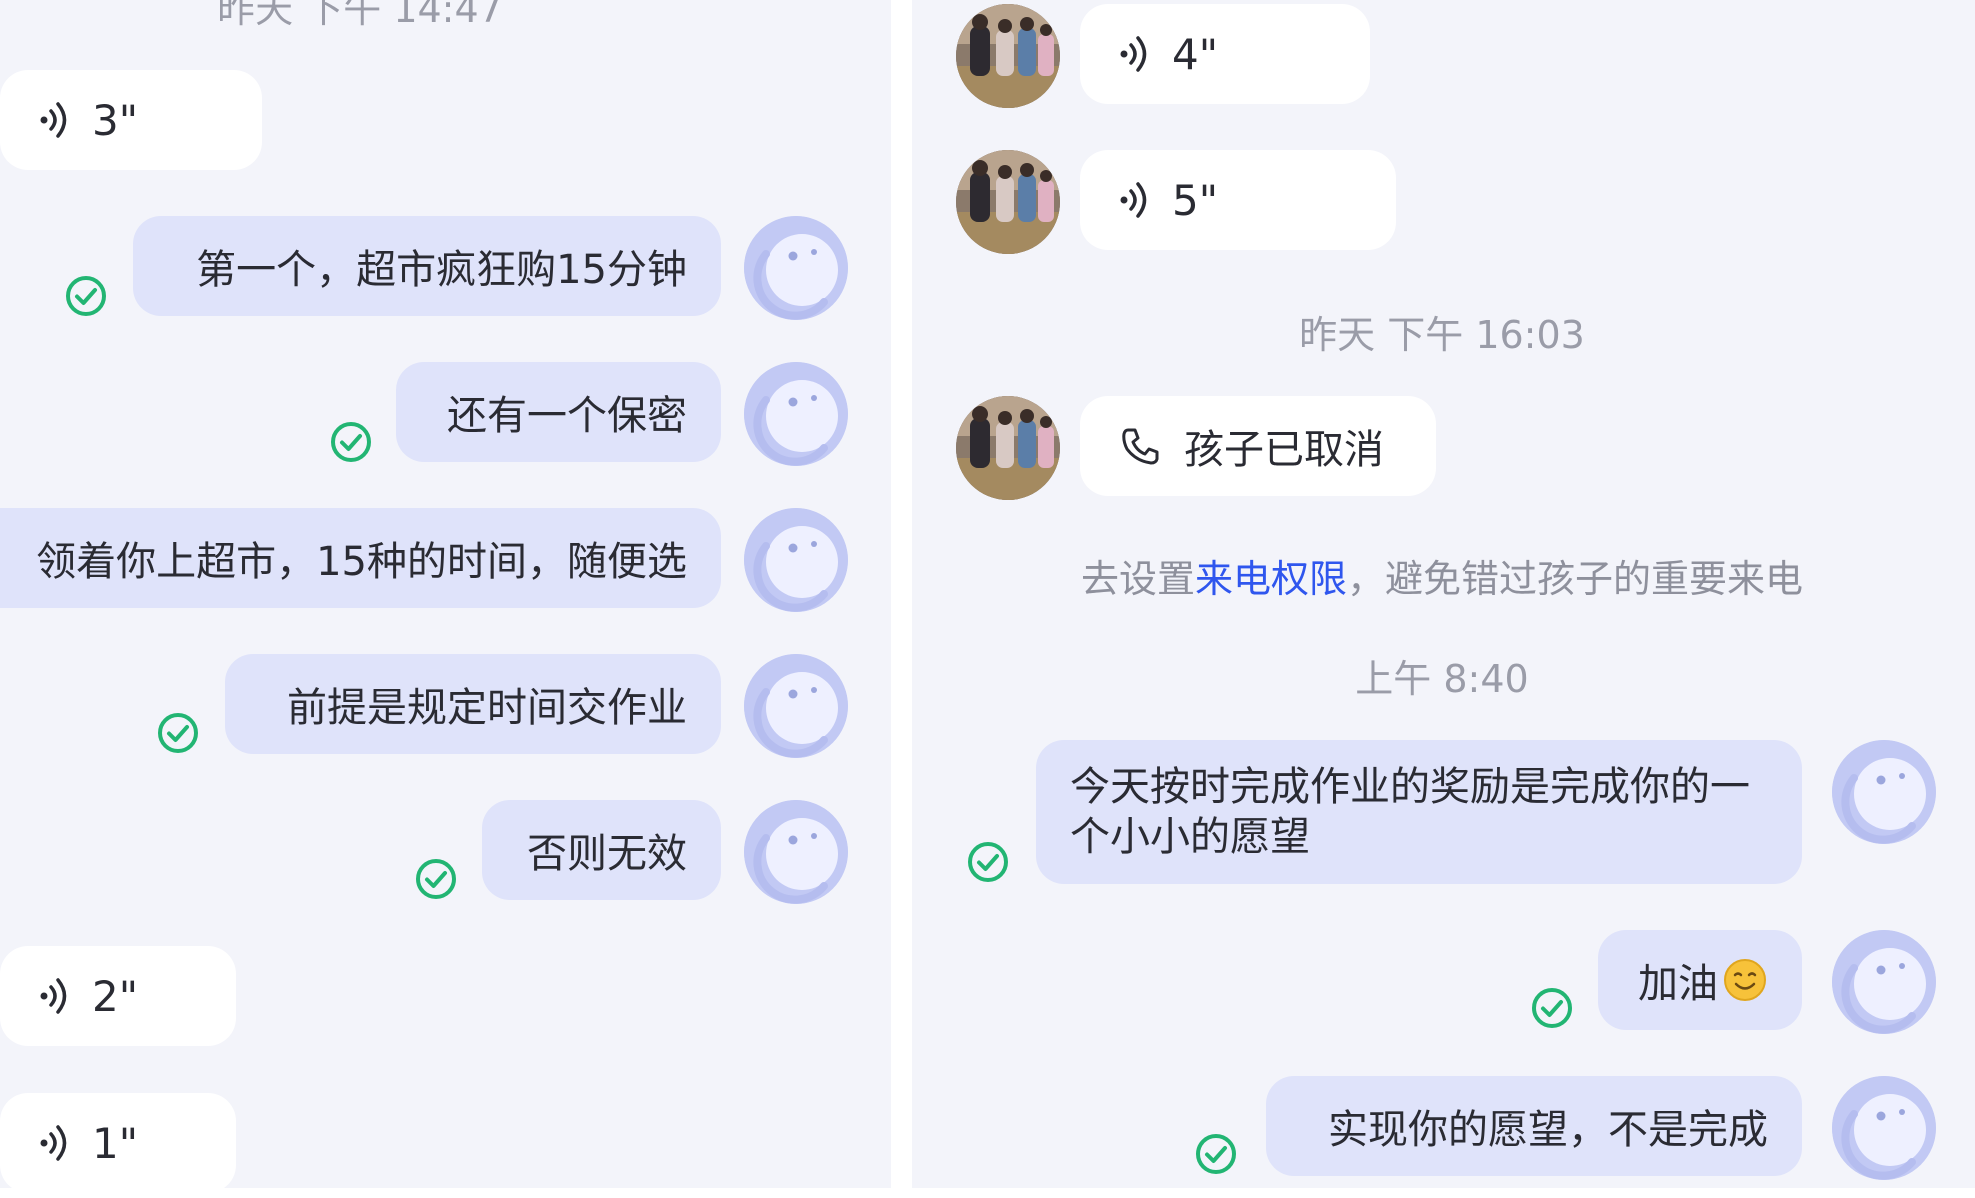 The image size is (1975, 1198). Describe the element at coordinates (1238, 200) in the screenshot. I see `voice-message: 5"` at that location.